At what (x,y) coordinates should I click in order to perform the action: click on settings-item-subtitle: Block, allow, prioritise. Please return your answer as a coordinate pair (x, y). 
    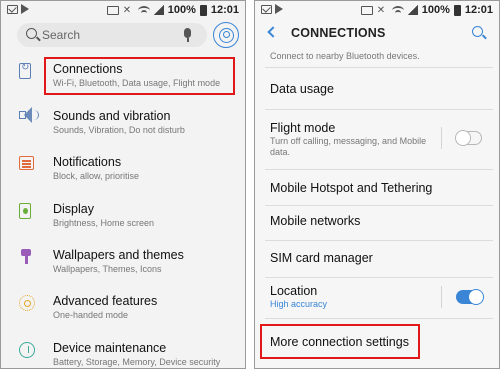
    Looking at the image, I should click on (96, 176).